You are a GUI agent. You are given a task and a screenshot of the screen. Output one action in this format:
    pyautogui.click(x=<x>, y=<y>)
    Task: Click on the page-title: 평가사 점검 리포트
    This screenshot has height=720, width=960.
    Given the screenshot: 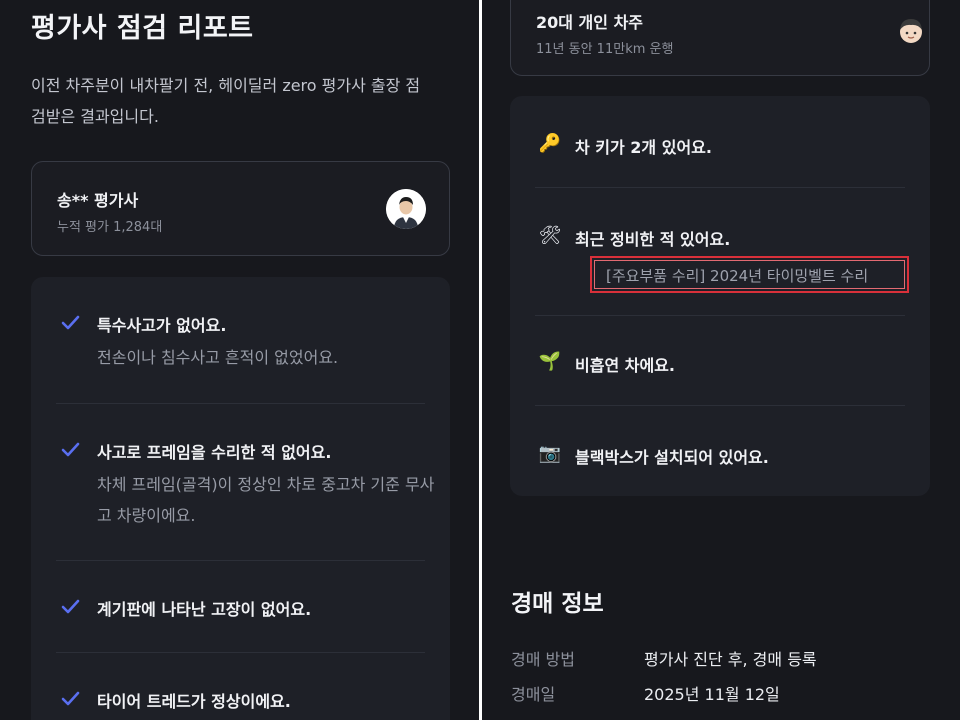 What is the action you would take?
    pyautogui.click(x=142, y=28)
    